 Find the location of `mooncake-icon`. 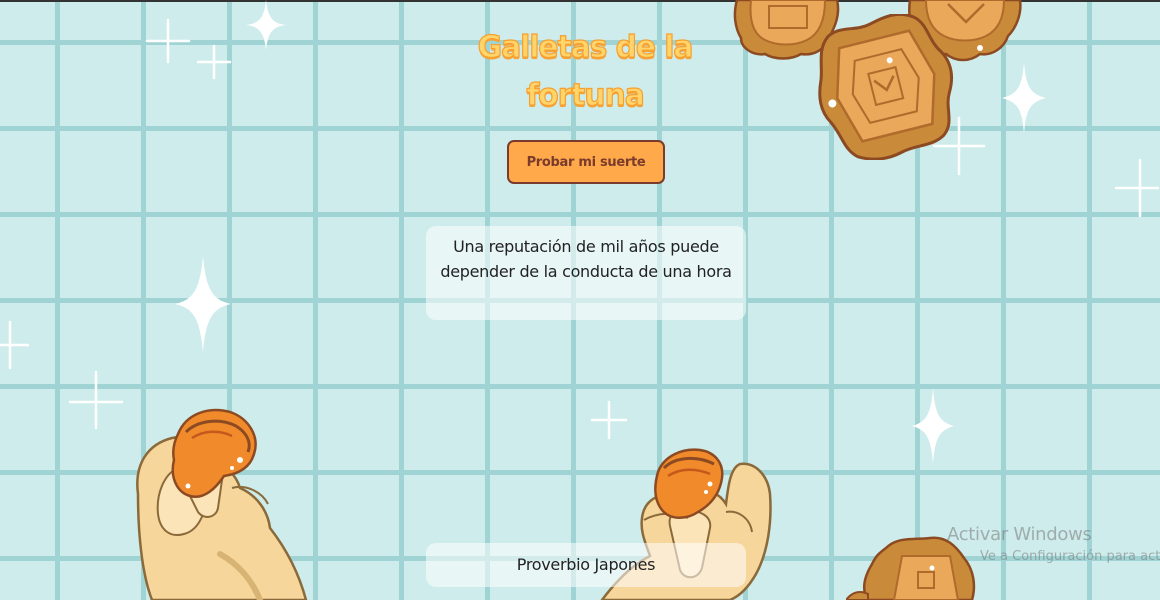

mooncake-icon is located at coordinates (886, 87).